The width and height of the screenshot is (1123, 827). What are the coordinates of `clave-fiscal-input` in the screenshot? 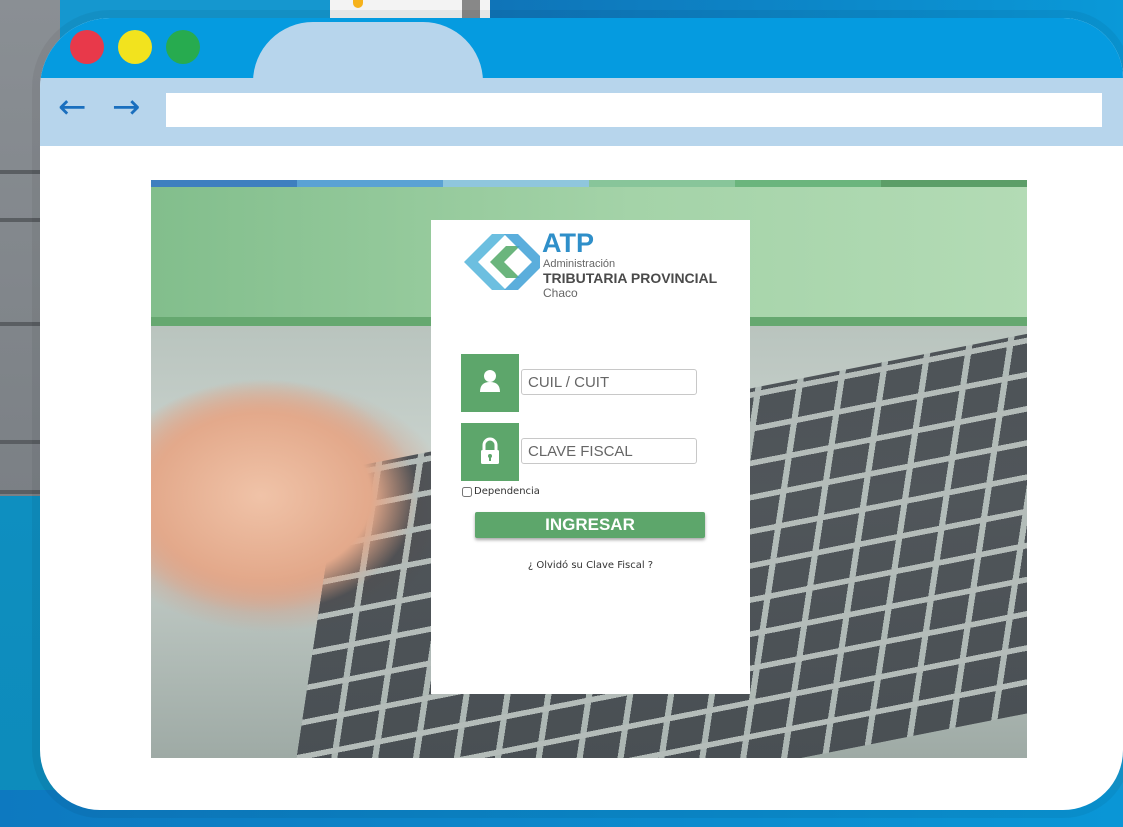 It's located at (609, 451).